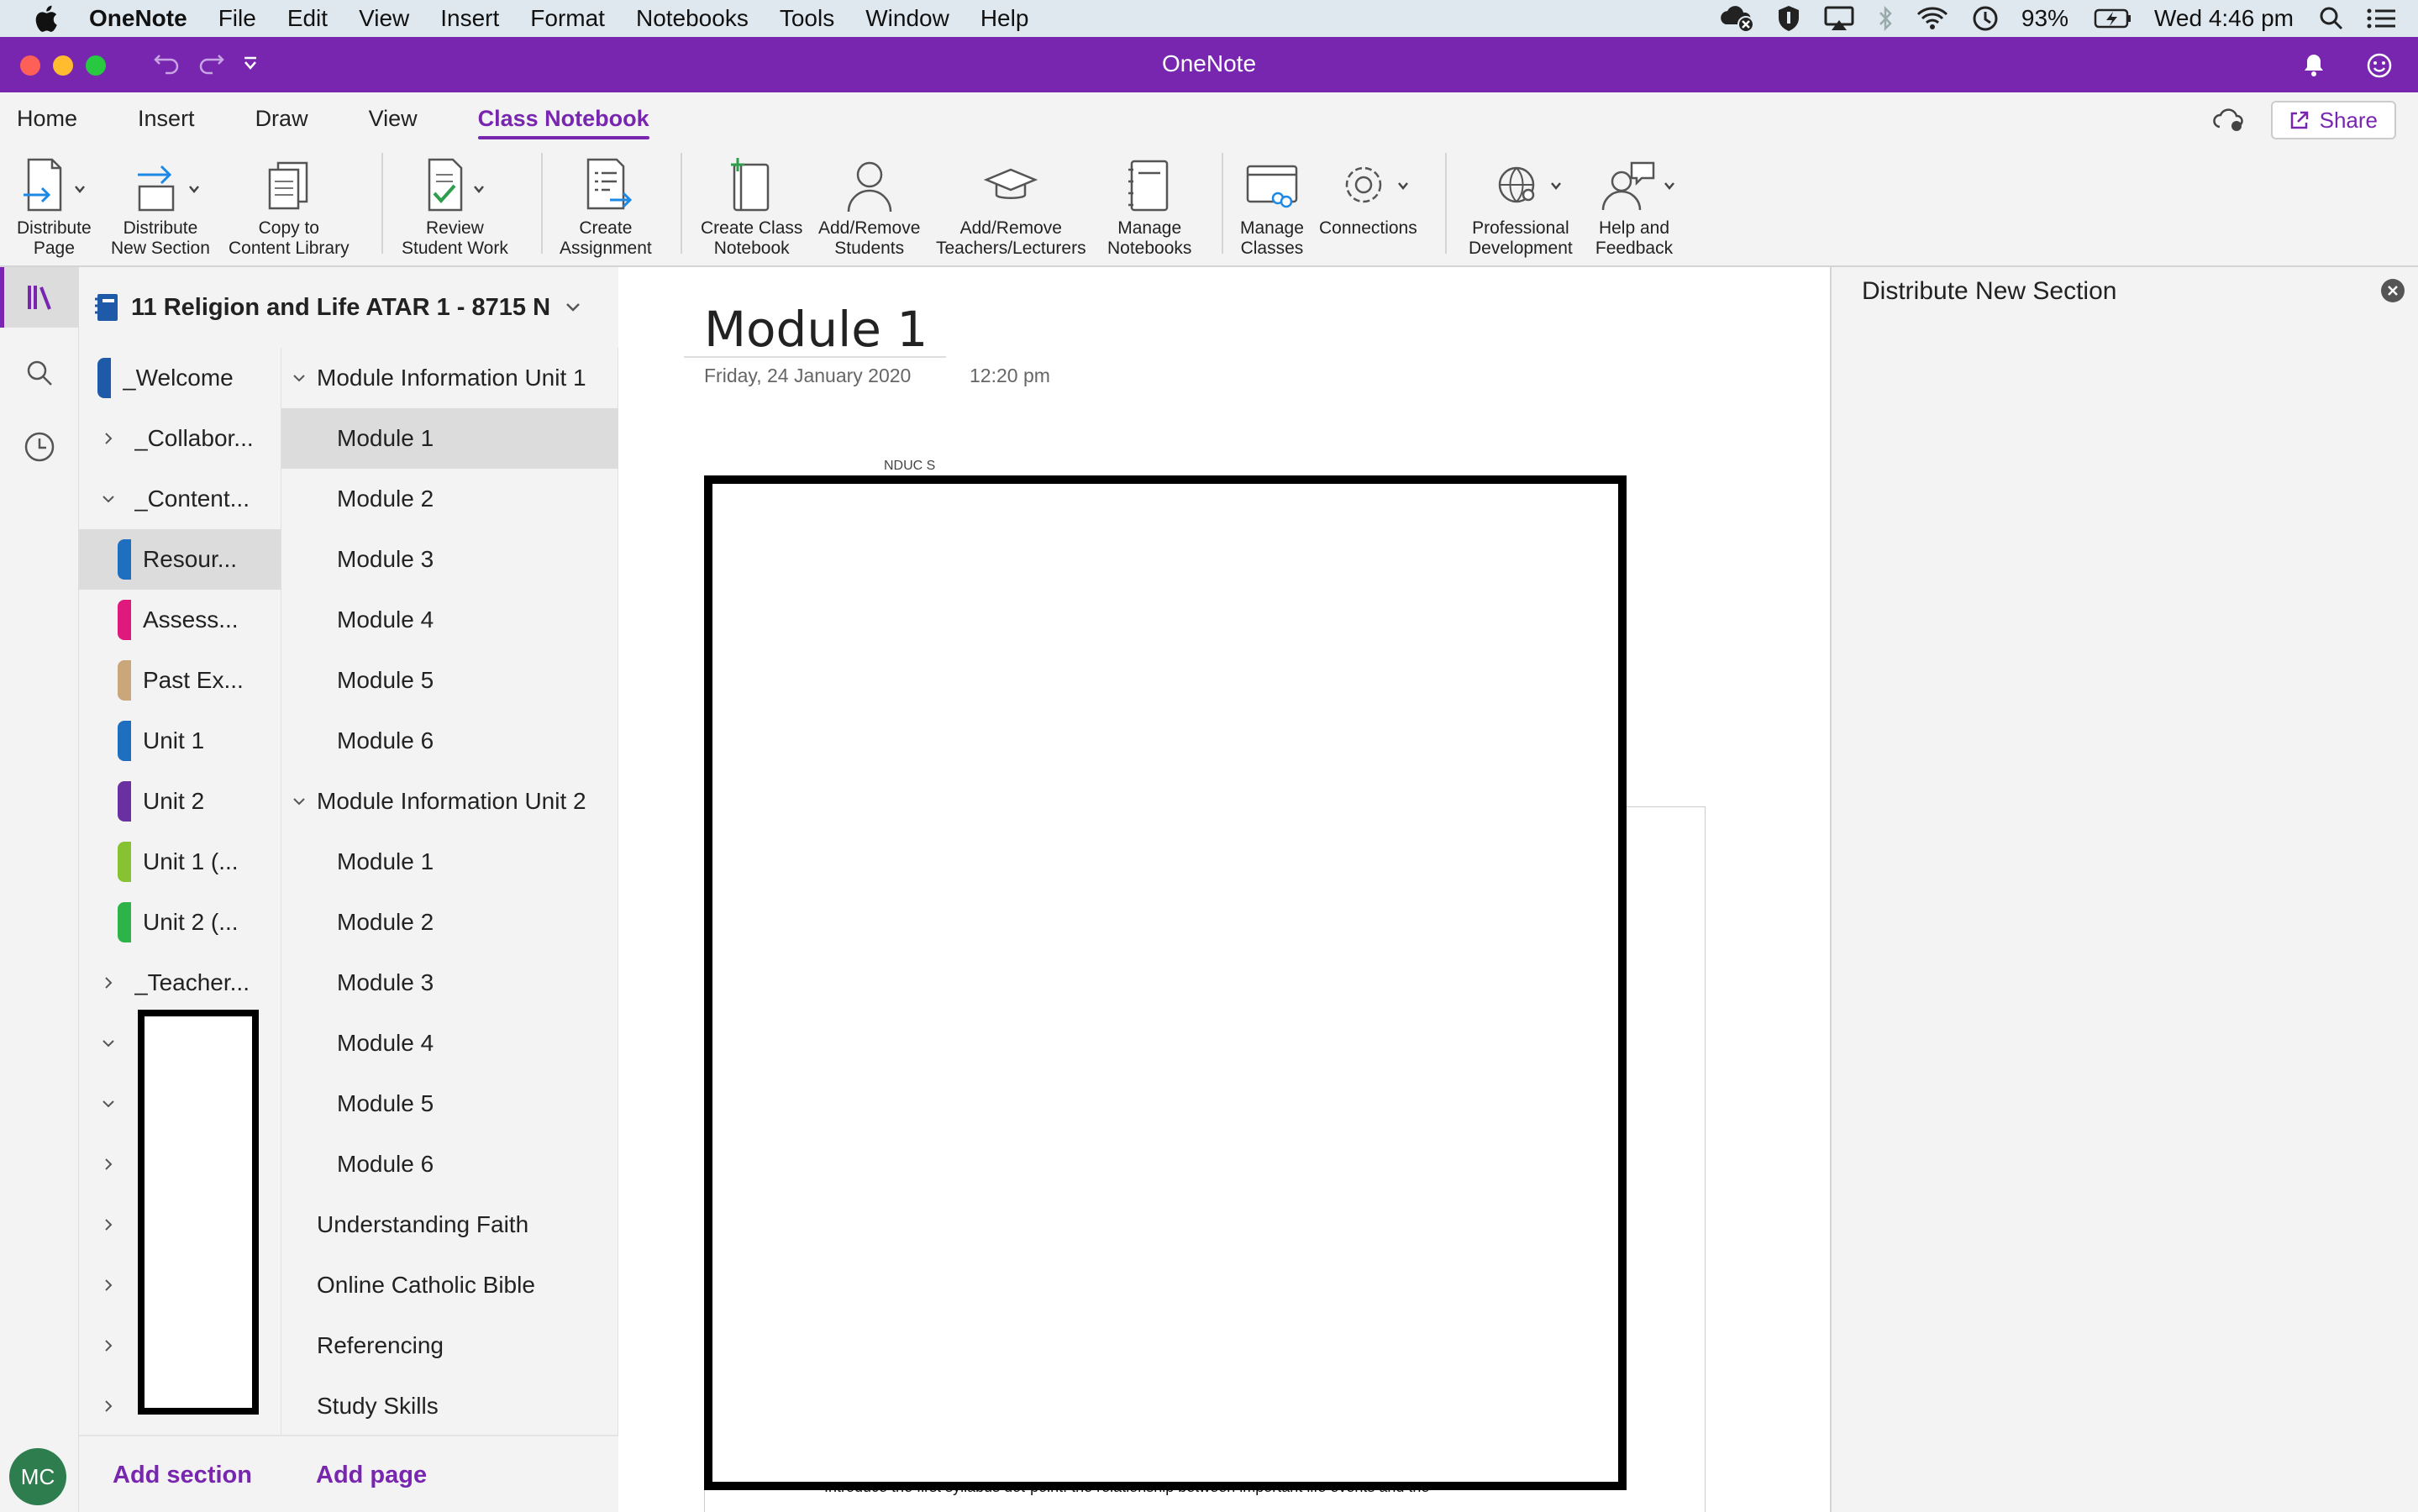 The height and width of the screenshot is (1512, 2418). I want to click on professional-development-button: Professional Development, so click(1521, 206).